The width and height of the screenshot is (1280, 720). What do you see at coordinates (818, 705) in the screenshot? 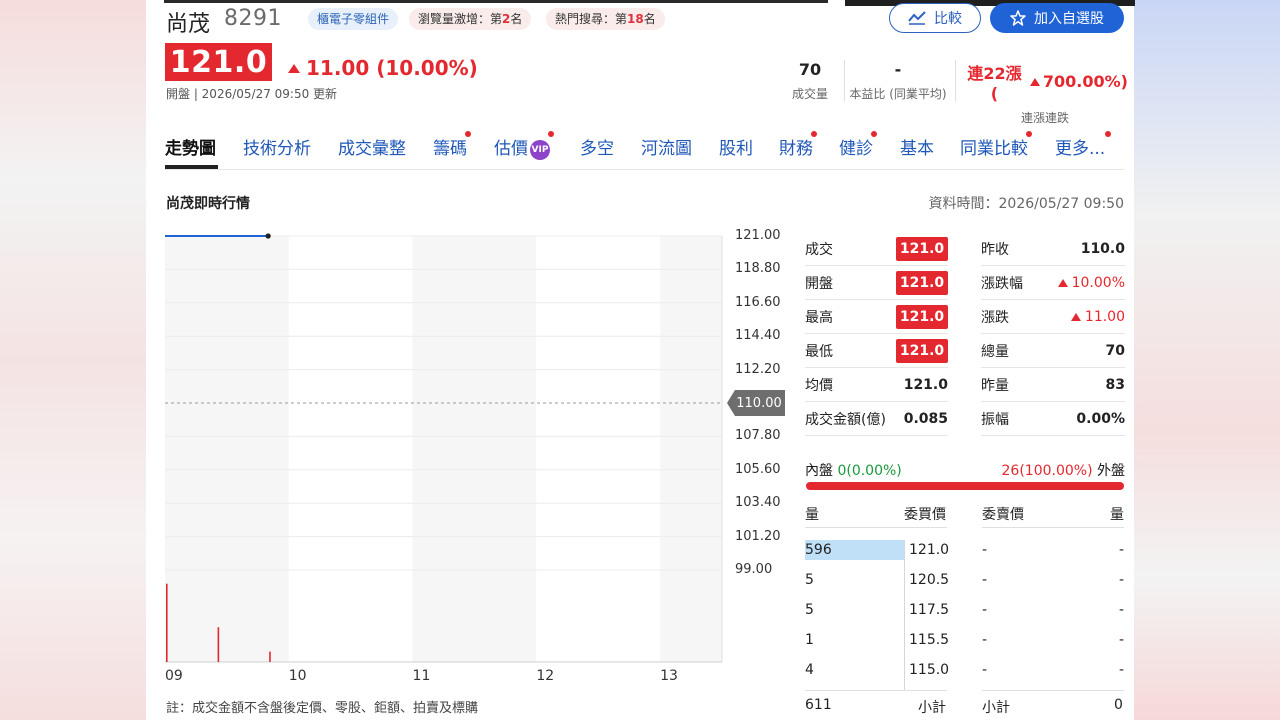
I see `bid-total: 611` at bounding box center [818, 705].